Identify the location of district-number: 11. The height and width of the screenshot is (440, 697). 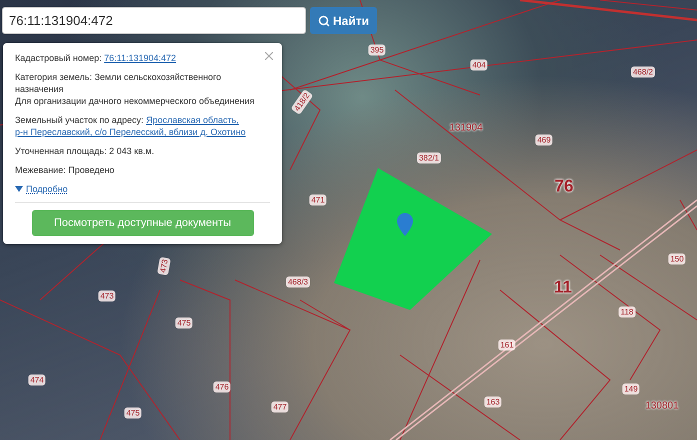
(563, 287).